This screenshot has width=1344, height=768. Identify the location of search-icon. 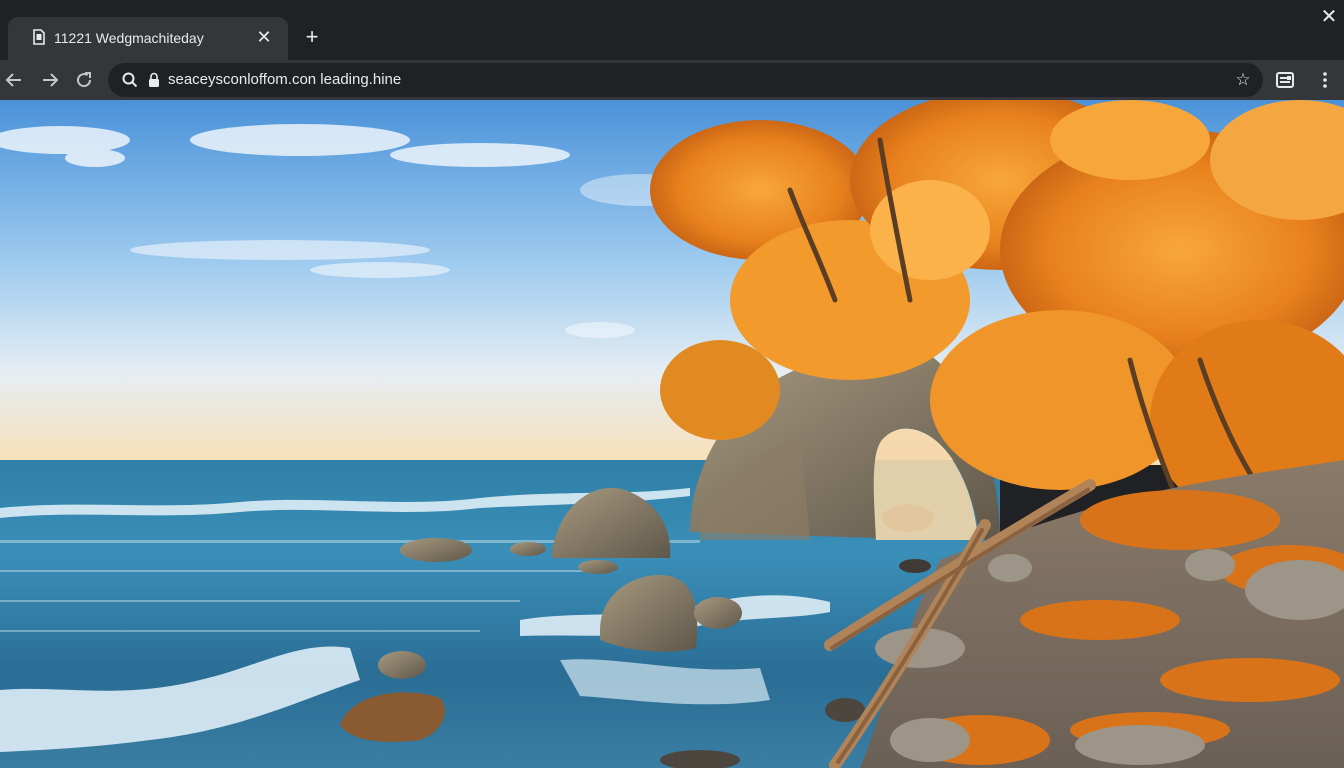
(130, 80).